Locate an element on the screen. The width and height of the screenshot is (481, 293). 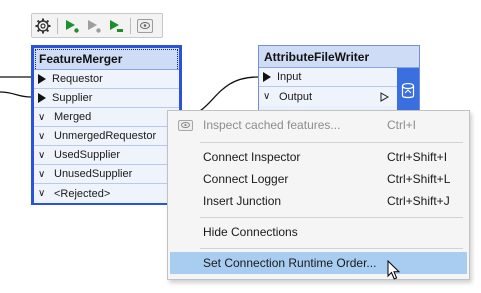
database-icon is located at coordinates (408, 90).